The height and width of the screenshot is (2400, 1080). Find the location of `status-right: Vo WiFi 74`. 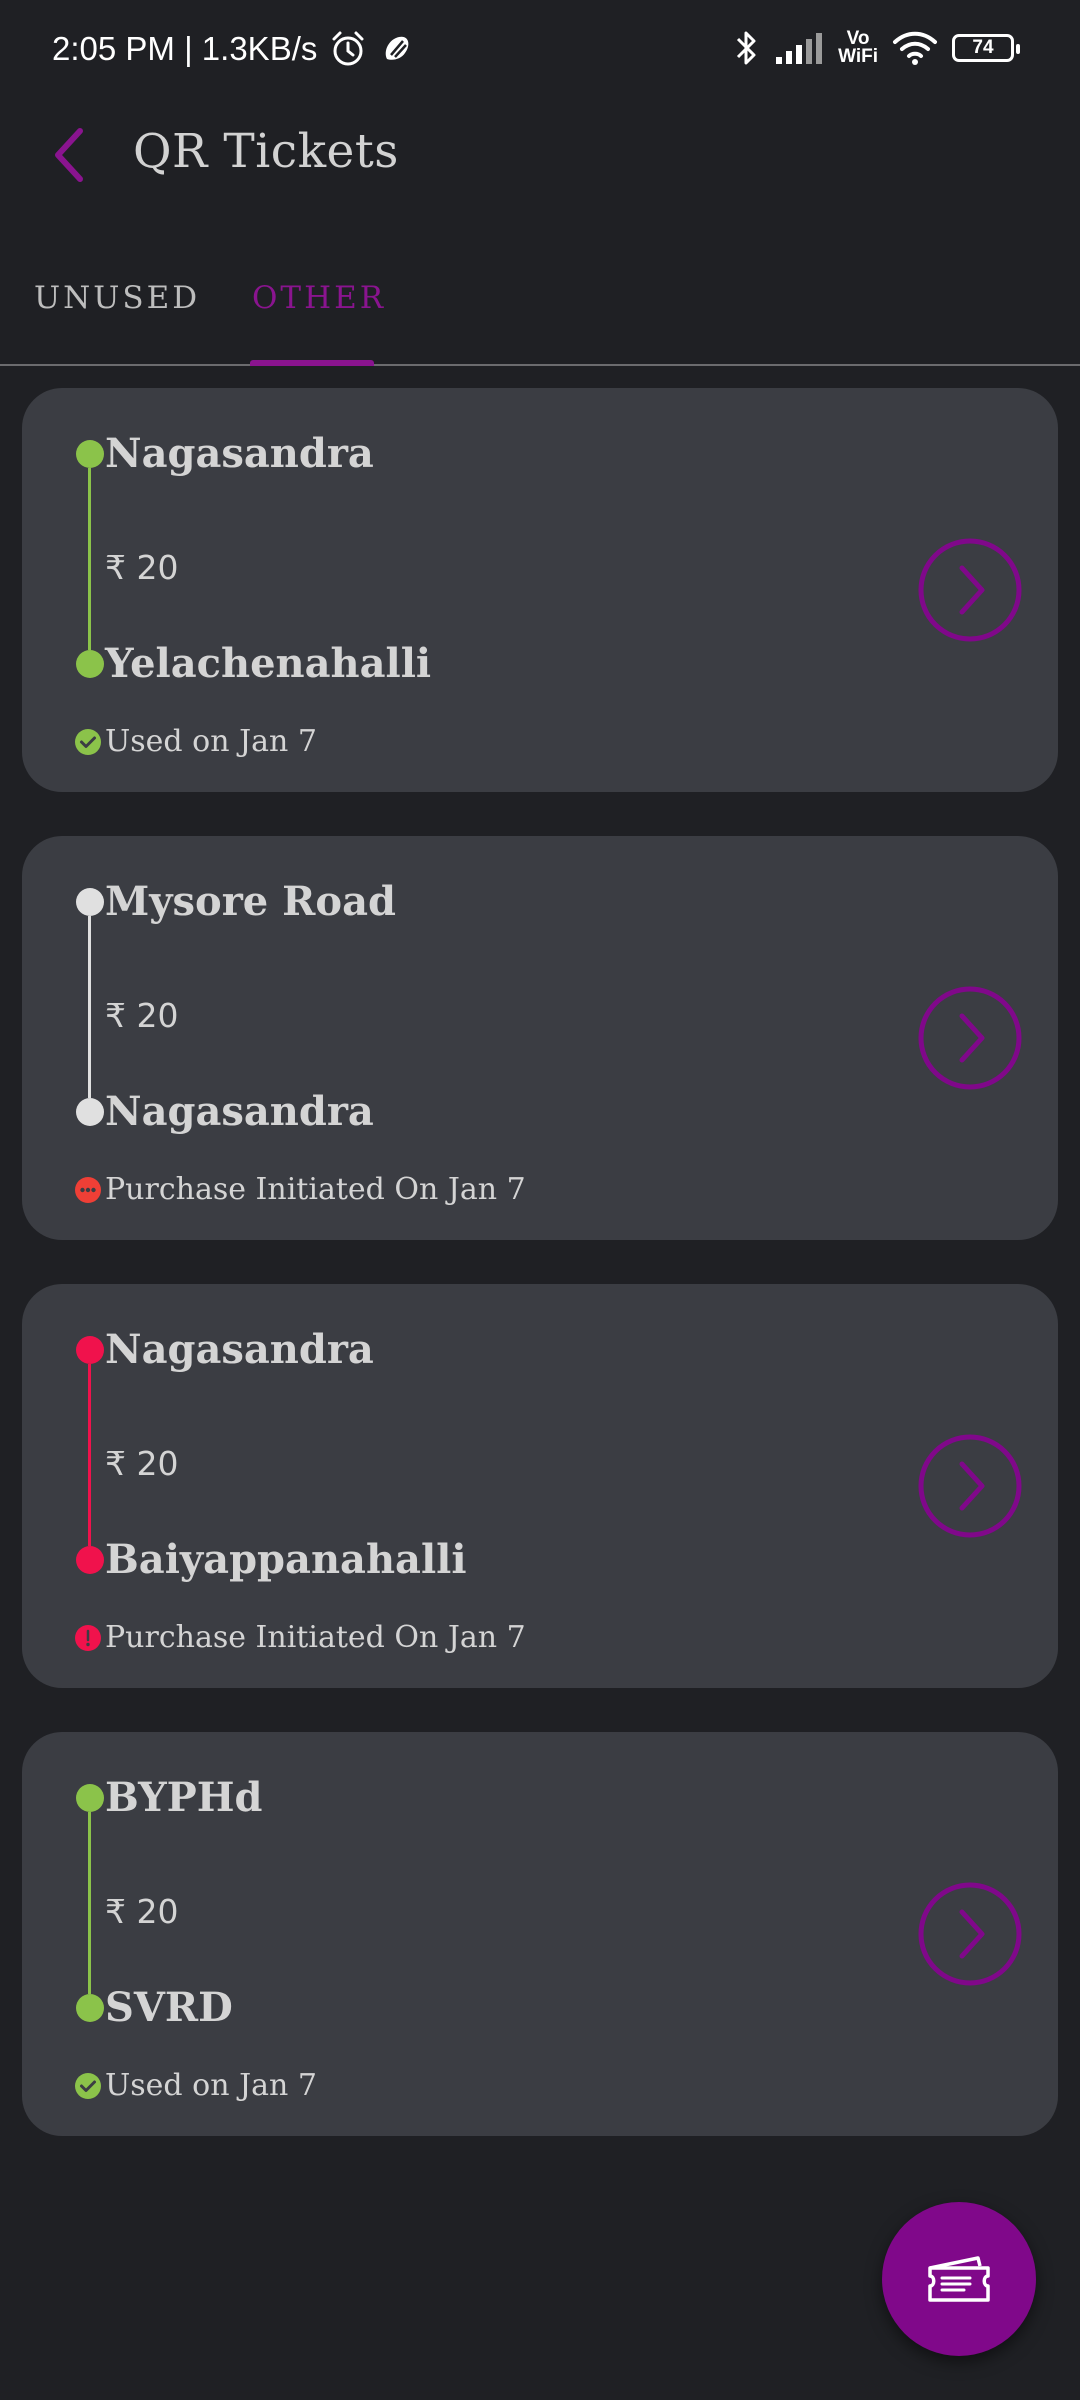

status-right: Vo WiFi 74 is located at coordinates (877, 48).